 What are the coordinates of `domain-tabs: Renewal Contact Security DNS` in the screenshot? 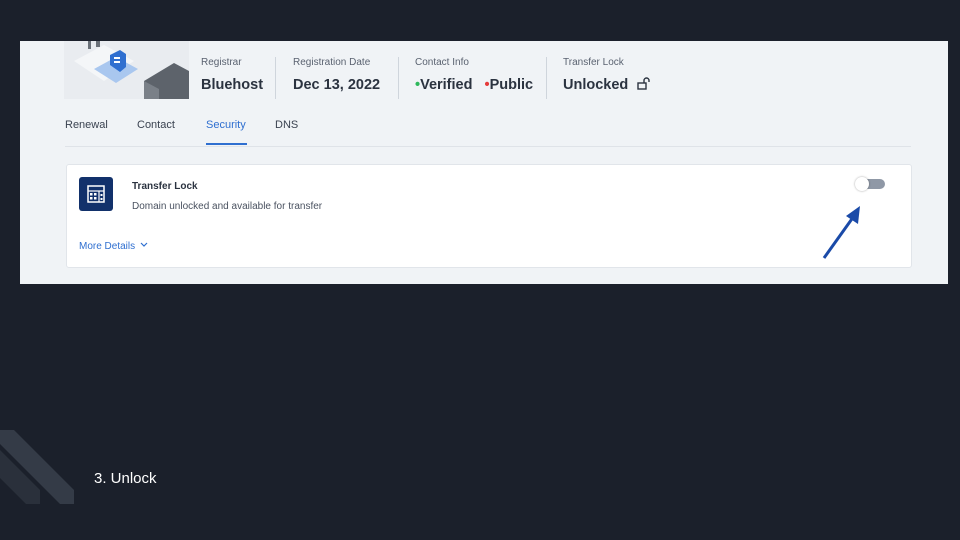 It's located at (488, 131).